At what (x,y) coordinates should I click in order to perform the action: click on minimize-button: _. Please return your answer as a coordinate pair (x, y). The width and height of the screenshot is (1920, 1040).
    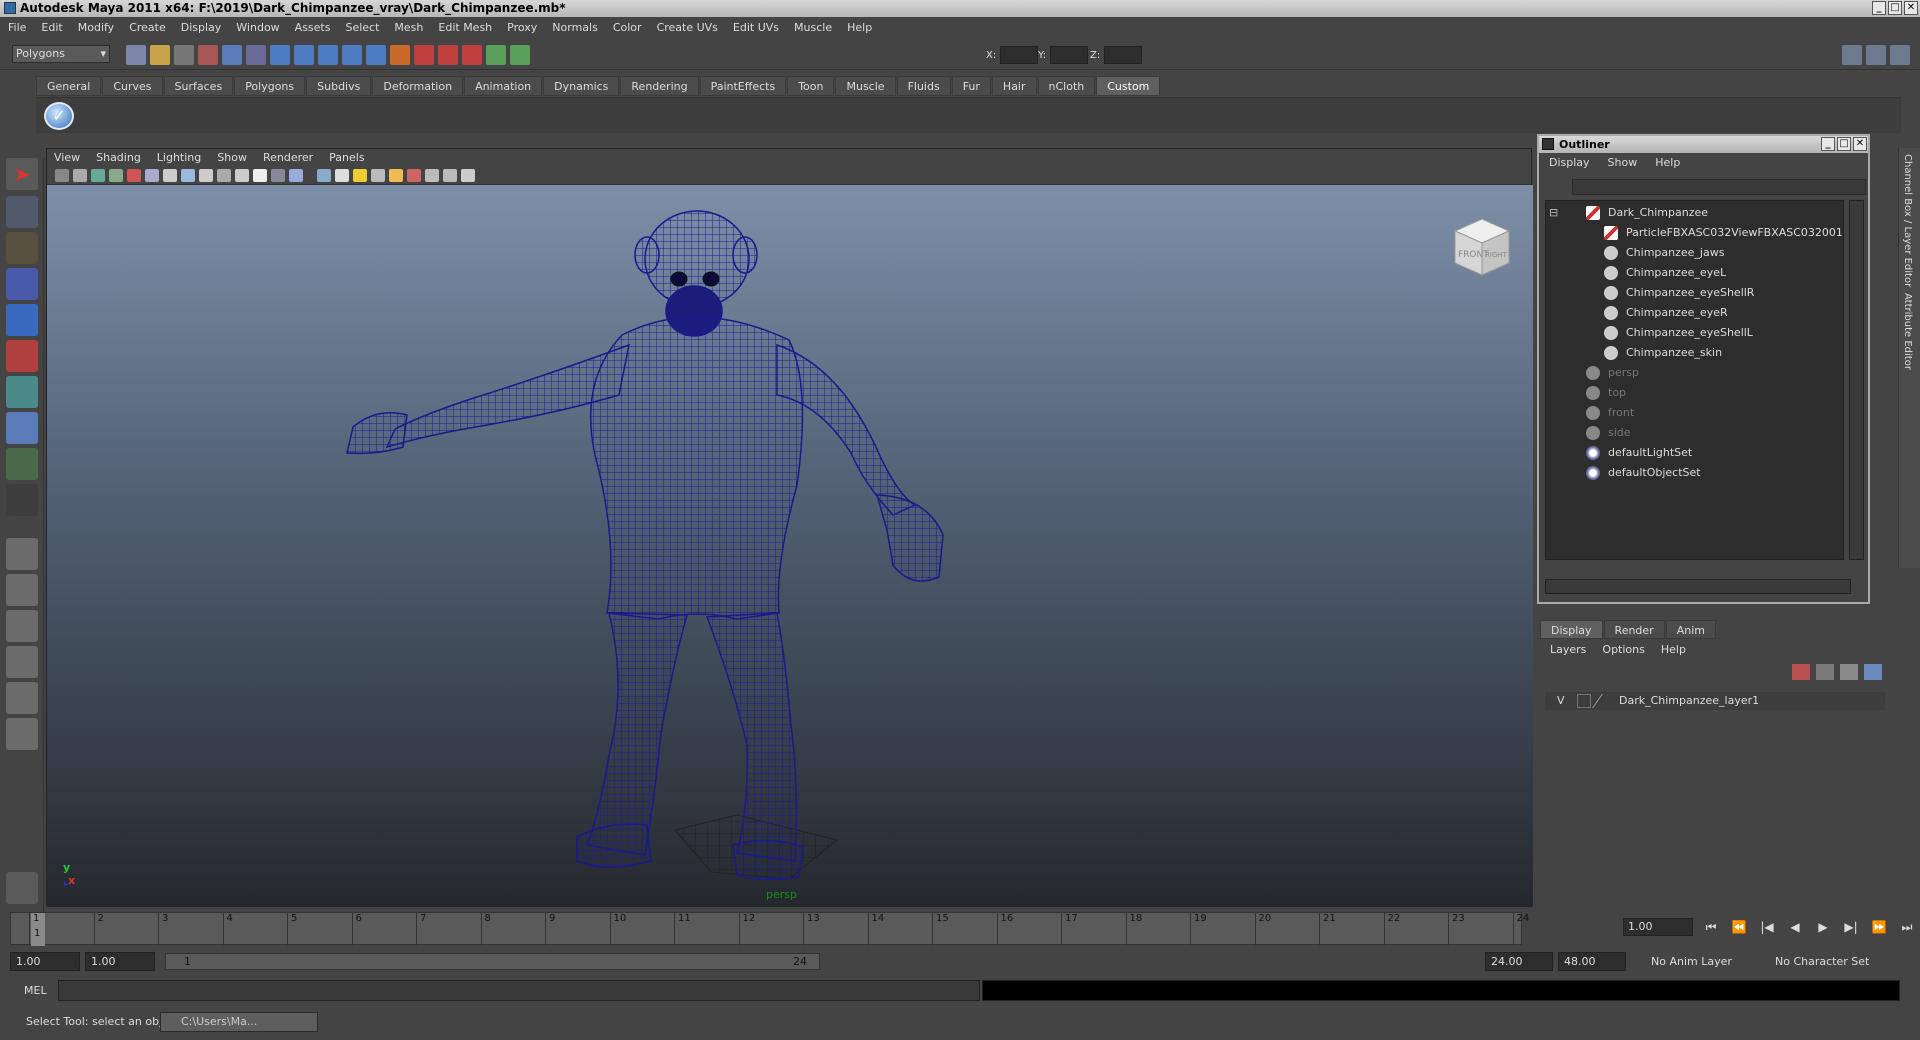
    Looking at the image, I should click on (1879, 8).